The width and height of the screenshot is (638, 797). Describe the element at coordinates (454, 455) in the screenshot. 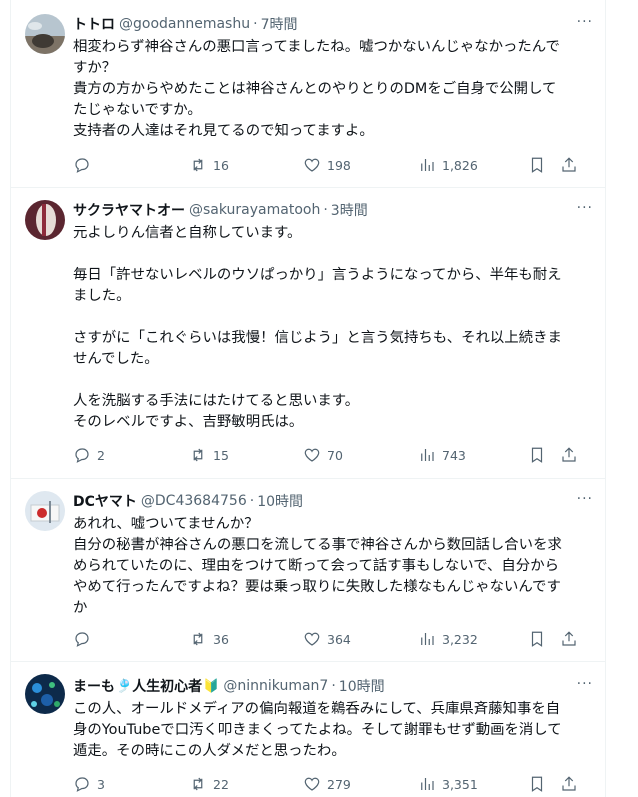

I see `views-count: 743` at that location.